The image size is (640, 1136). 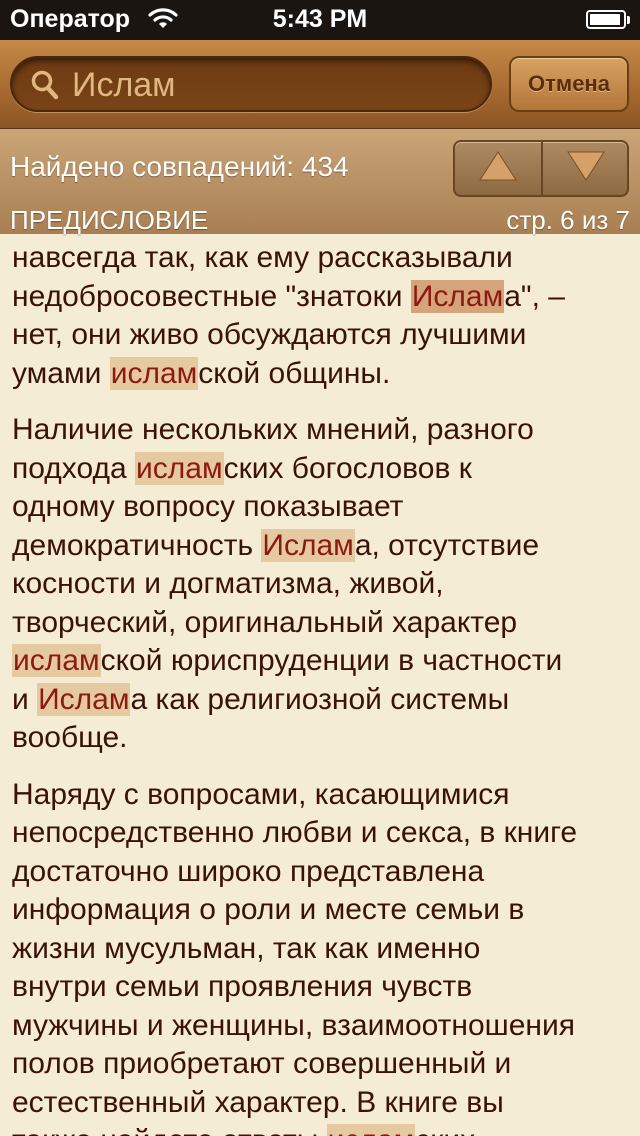 What do you see at coordinates (179, 166) in the screenshot?
I see `match-count: Найдено совпадений: 434` at bounding box center [179, 166].